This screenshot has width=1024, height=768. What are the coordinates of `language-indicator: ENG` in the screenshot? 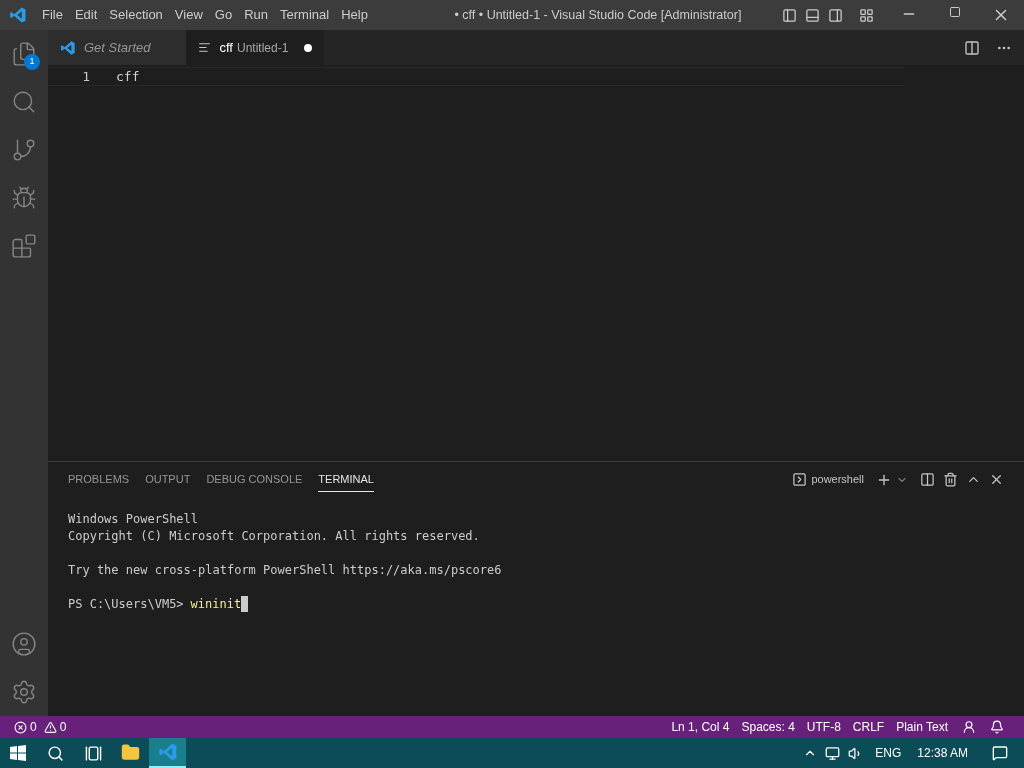 It's located at (888, 753).